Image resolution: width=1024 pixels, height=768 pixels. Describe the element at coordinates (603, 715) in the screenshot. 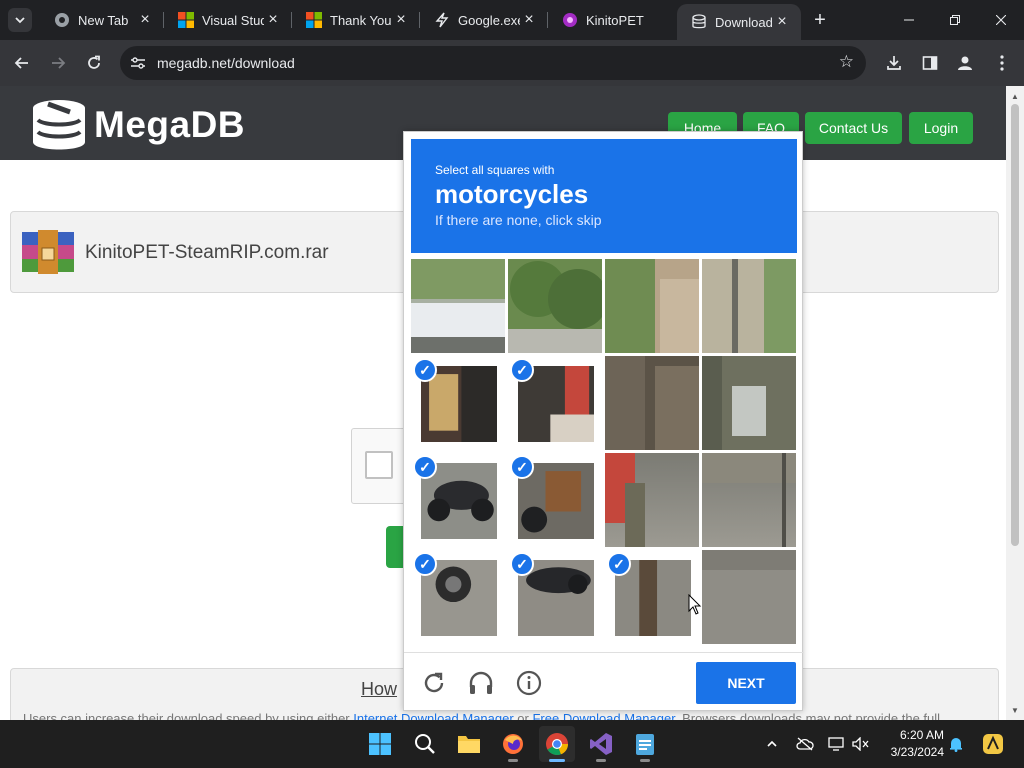

I see `fdm-link: Free Download Manager` at that location.